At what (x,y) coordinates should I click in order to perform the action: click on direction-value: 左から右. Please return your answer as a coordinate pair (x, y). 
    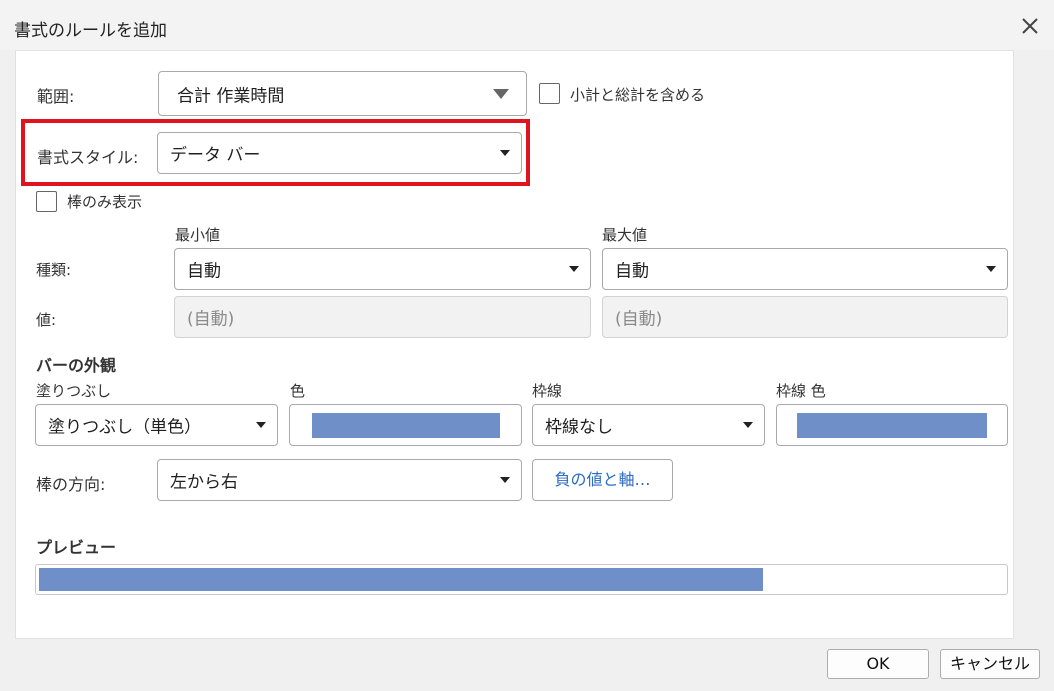
    Looking at the image, I should click on (204, 482).